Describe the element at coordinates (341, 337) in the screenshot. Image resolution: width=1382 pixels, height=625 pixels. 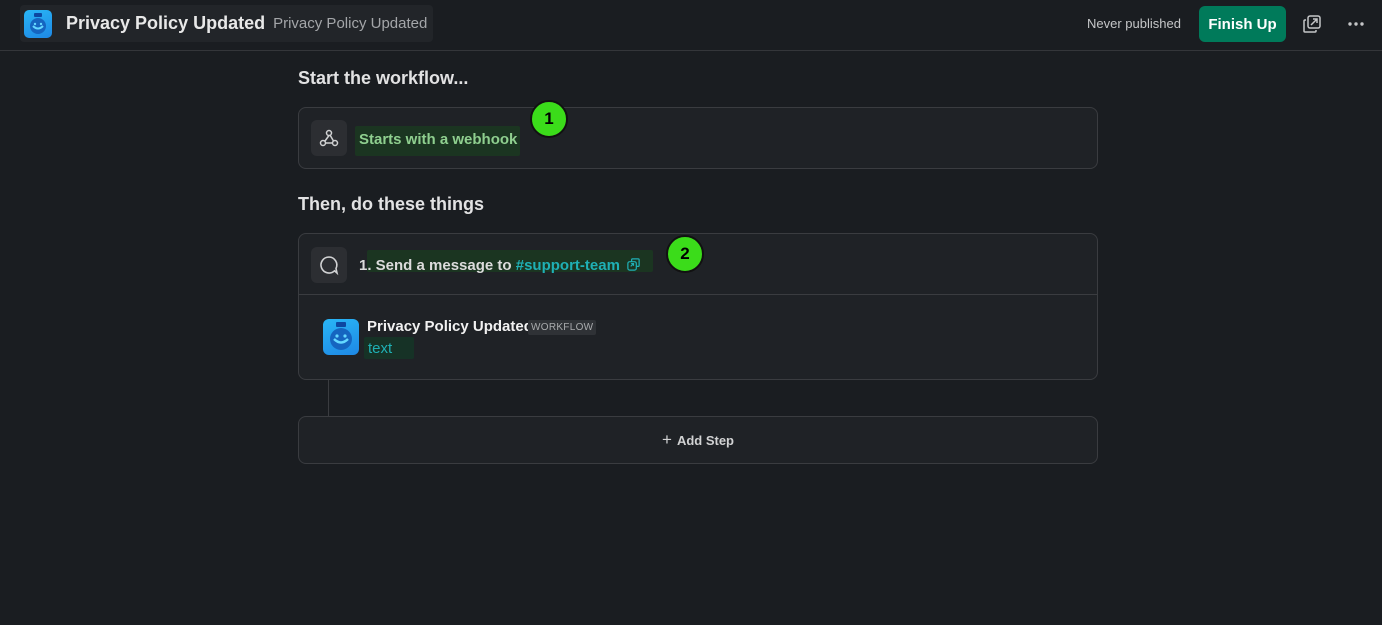
I see `sender-avatar` at that location.